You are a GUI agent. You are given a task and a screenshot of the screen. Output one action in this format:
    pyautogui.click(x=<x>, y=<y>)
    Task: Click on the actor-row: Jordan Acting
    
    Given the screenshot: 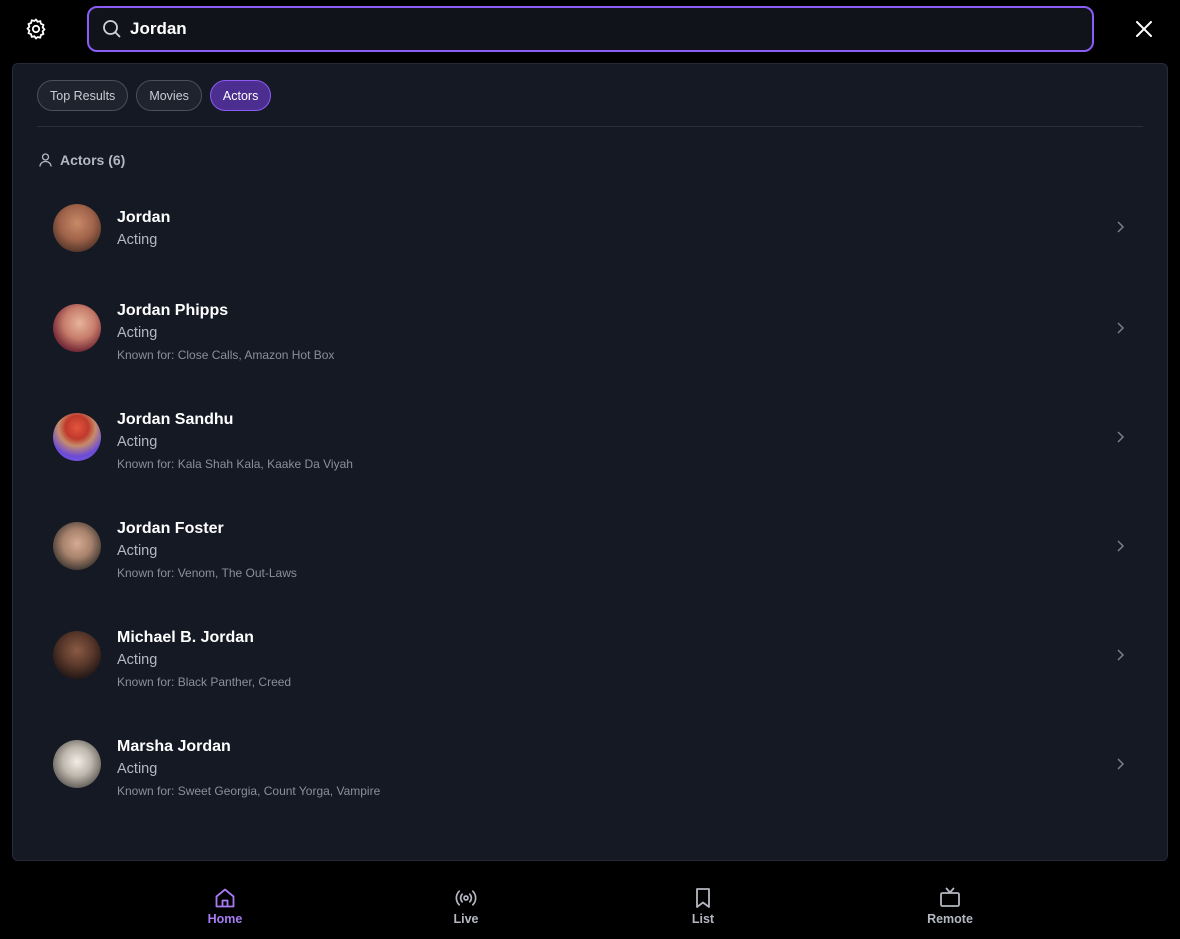 What is the action you would take?
    pyautogui.click(x=593, y=228)
    